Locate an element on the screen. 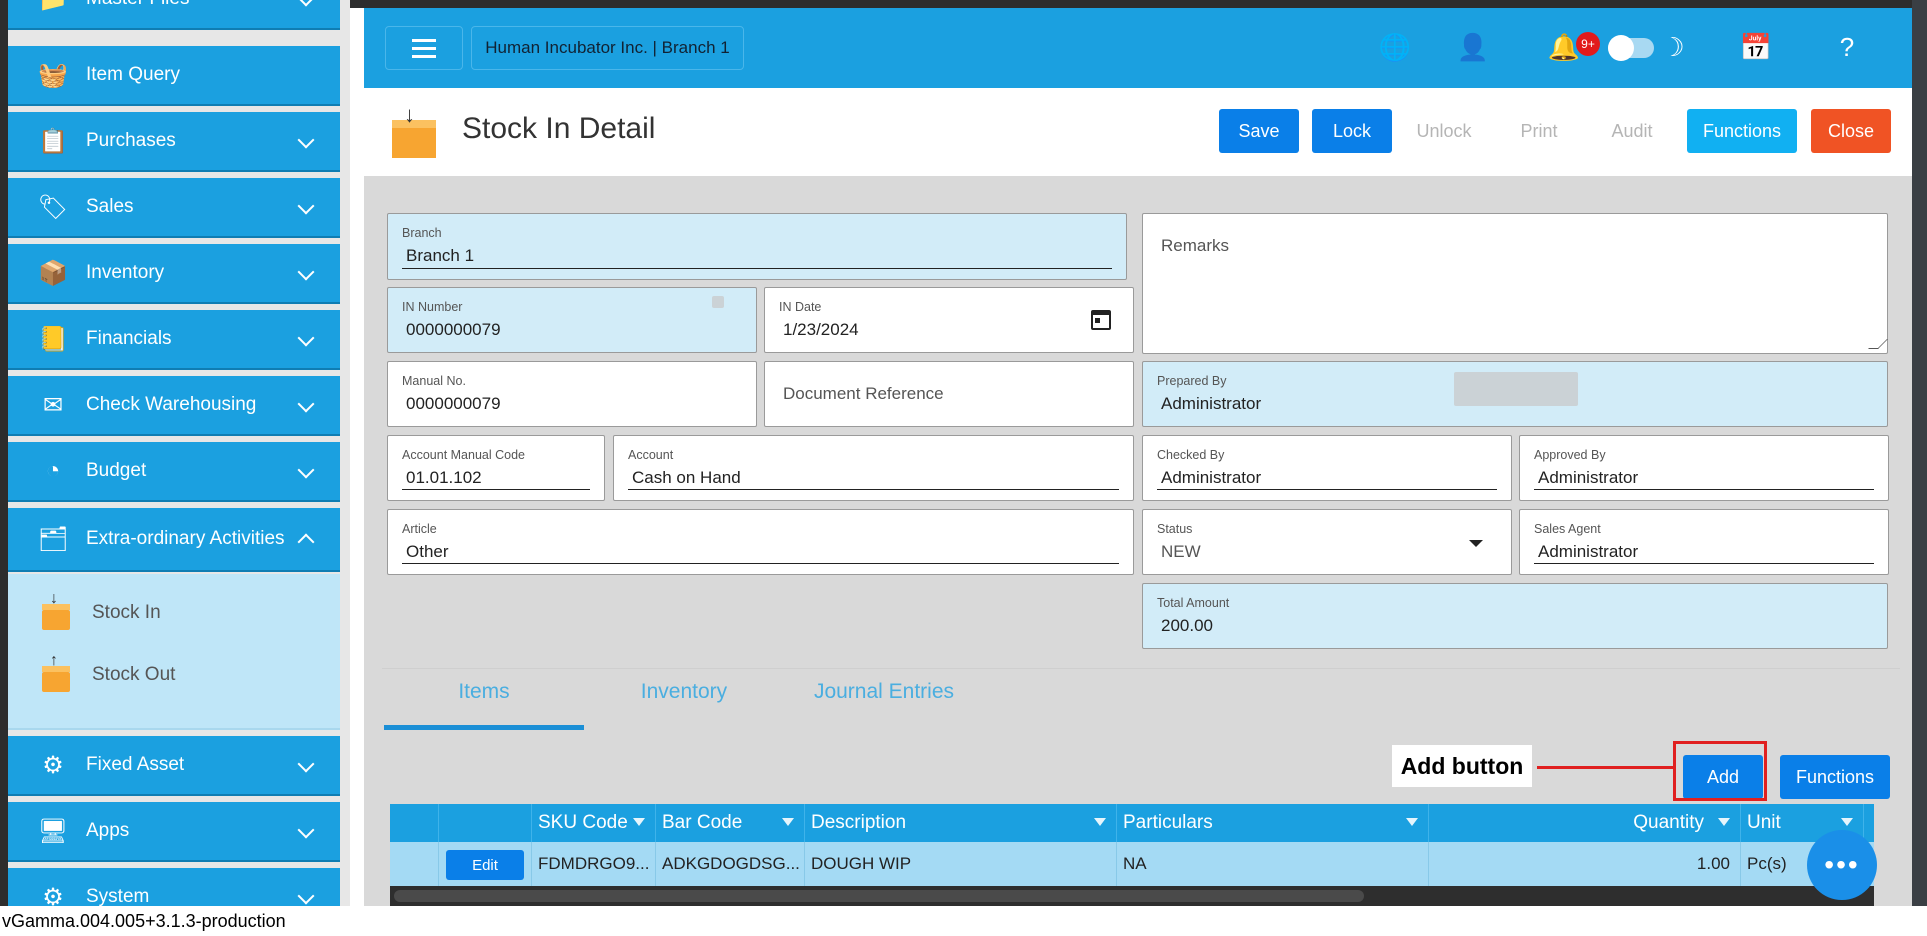 Image resolution: width=1927 pixels, height=936 pixels. sidebar-item-fixed-asset: ⚙ Fixed Asset is located at coordinates (174, 766).